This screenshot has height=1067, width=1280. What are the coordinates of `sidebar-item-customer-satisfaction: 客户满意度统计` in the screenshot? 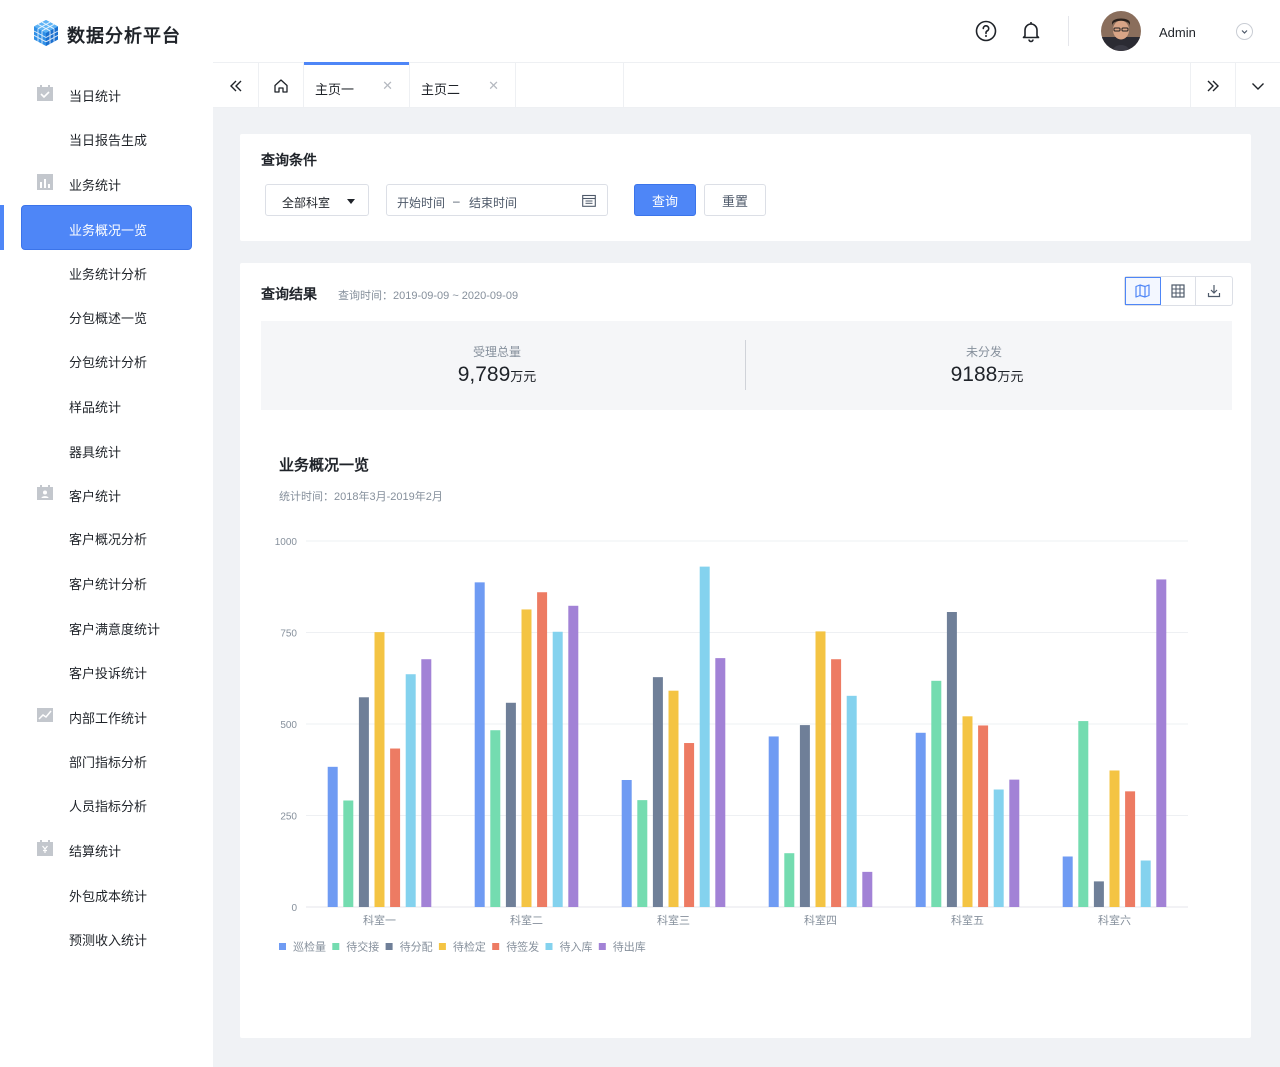 It's located at (106, 626).